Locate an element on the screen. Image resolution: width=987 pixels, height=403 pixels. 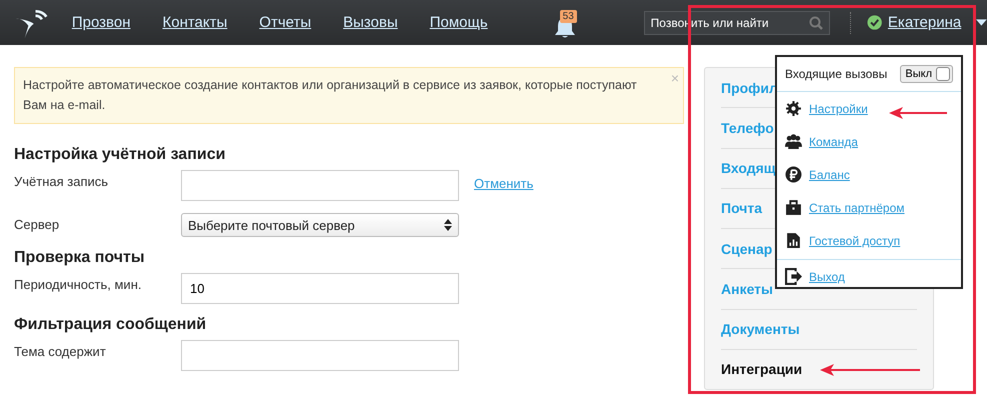
section-title: Настройка учётной записи is located at coordinates (120, 155).